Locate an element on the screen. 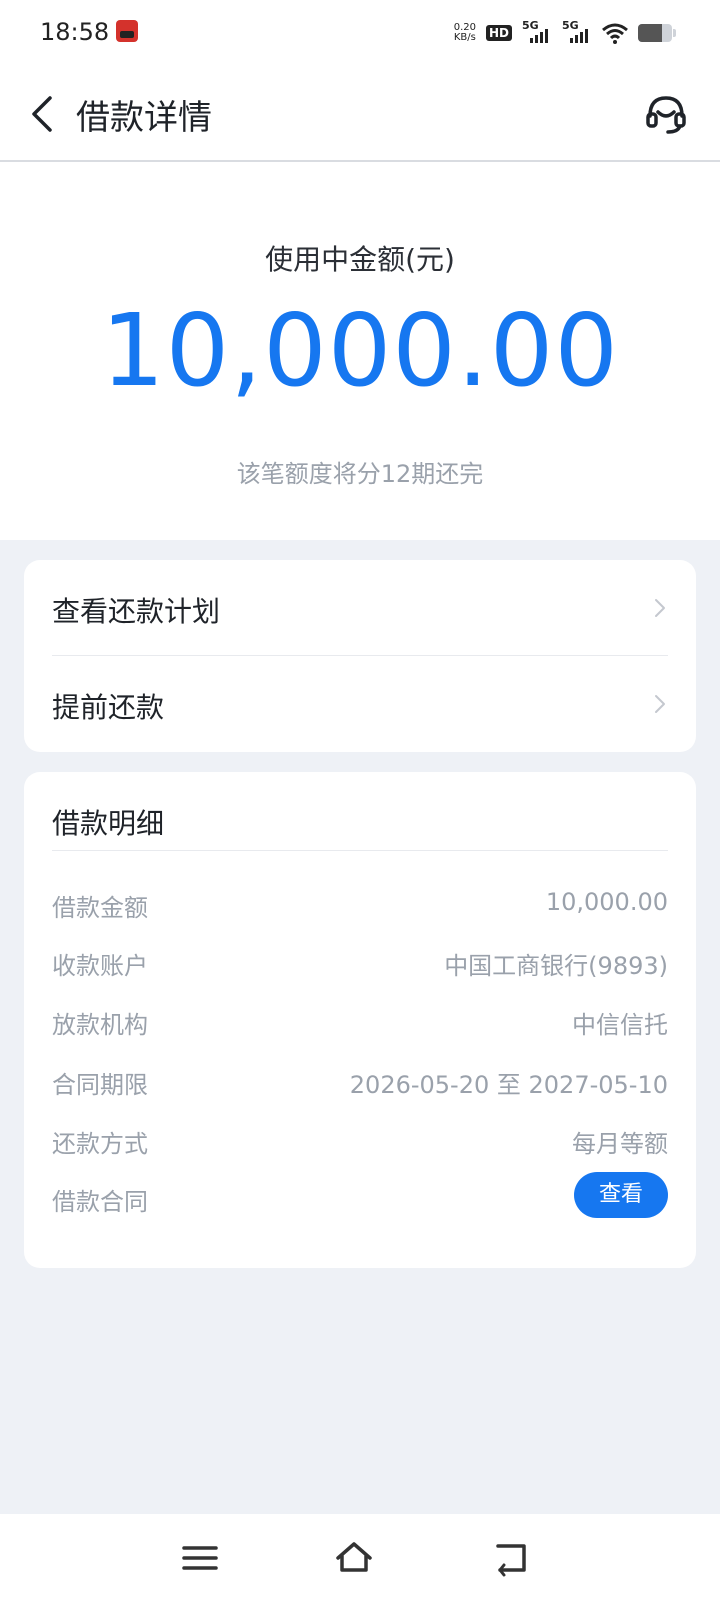 The height and width of the screenshot is (1600, 720). detail-value: 2026-05-20 至 2027-05-10 is located at coordinates (508, 1085).